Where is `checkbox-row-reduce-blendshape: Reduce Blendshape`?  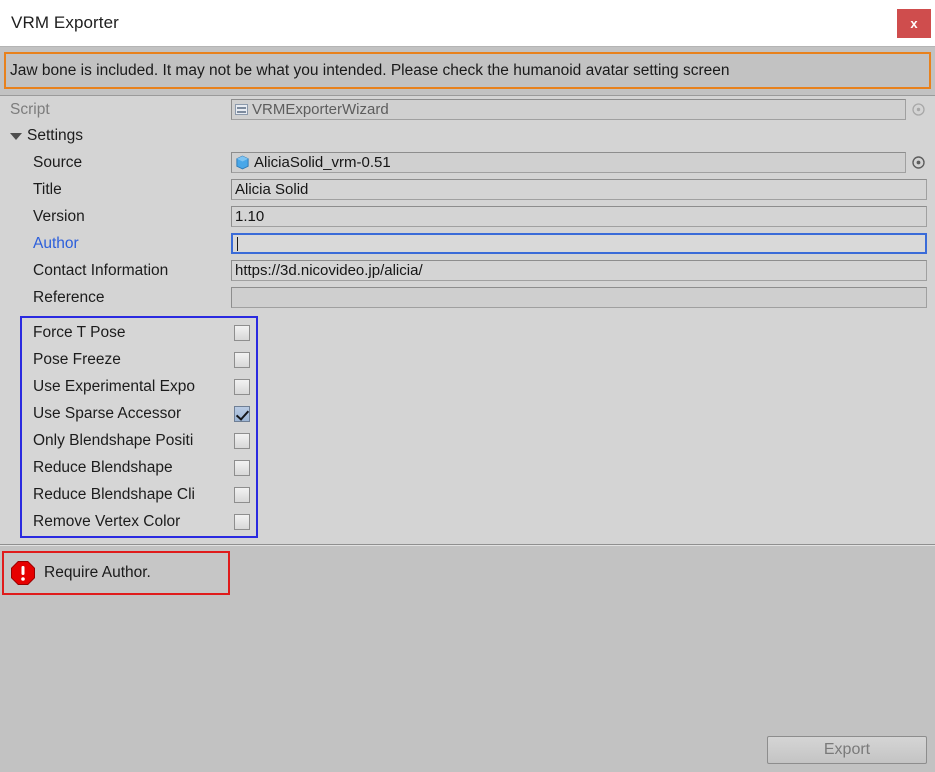 checkbox-row-reduce-blendshape: Reduce Blendshape is located at coordinates (139, 467).